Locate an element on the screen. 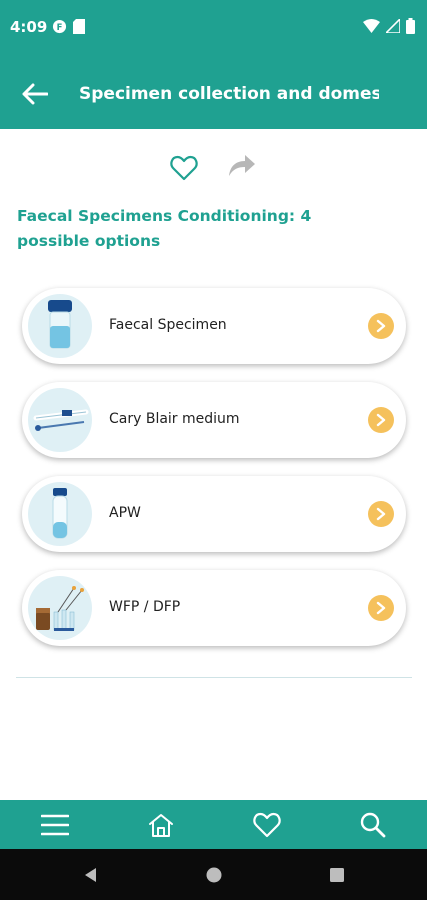 This screenshot has width=427, height=900. menu-icon is located at coordinates (55, 825).